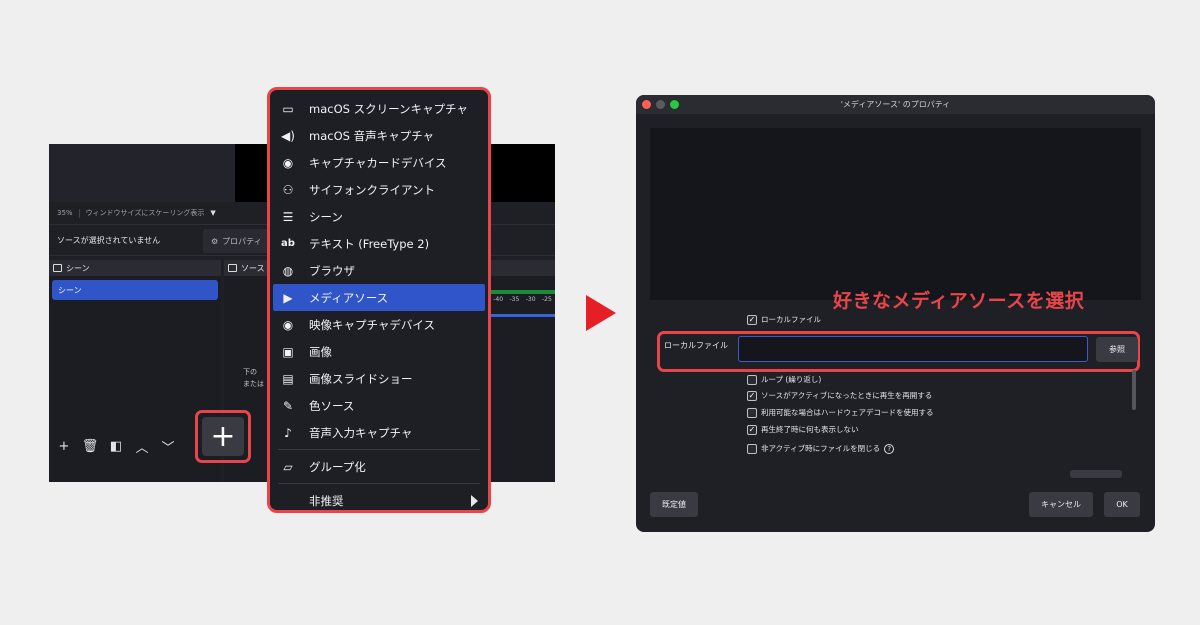  I want to click on close-window-button, so click(646, 104).